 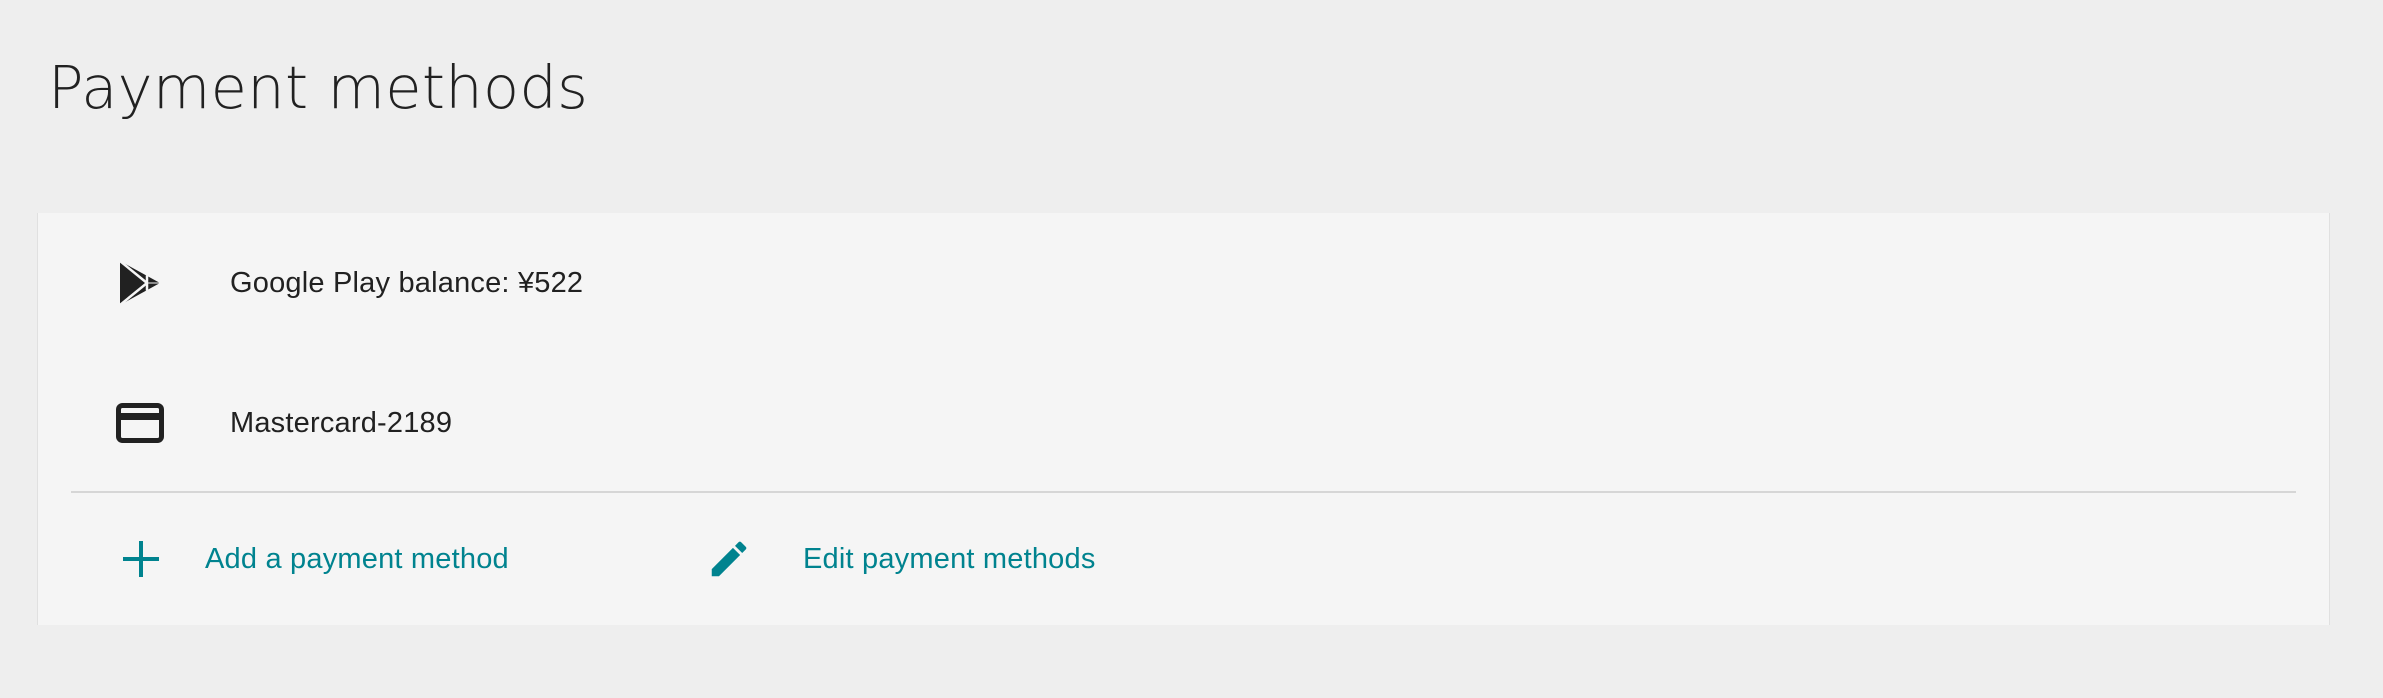 I want to click on page-title: Payment methods, so click(x=318, y=87).